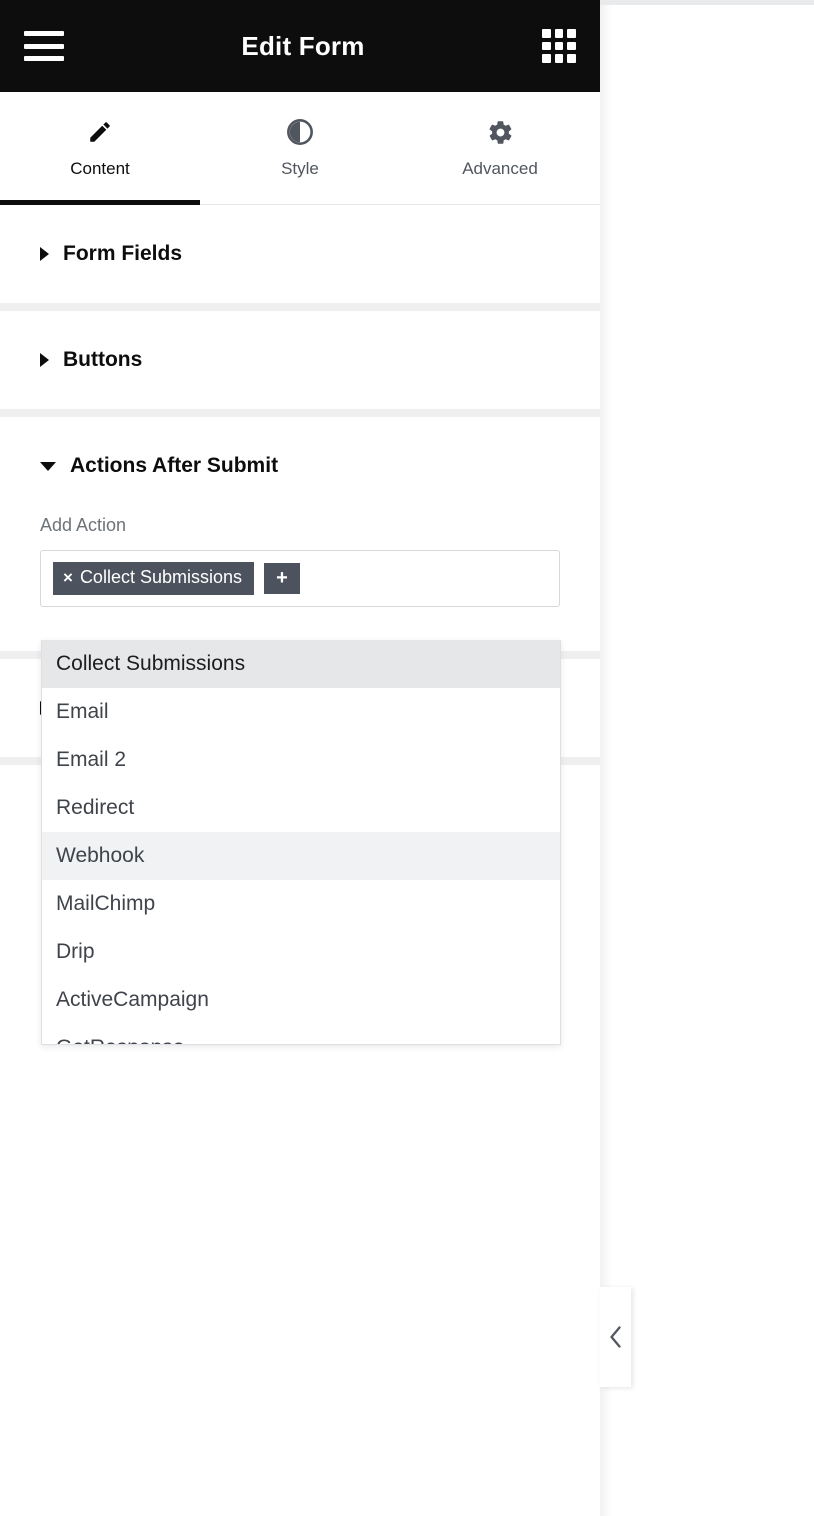  I want to click on section-buttons-header: Buttons, so click(300, 360).